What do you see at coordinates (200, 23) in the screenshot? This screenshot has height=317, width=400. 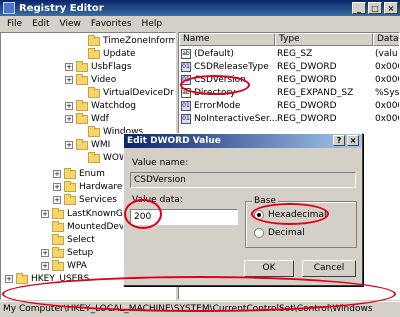 I see `menu-bar: File Edit View Favorites Help` at bounding box center [200, 23].